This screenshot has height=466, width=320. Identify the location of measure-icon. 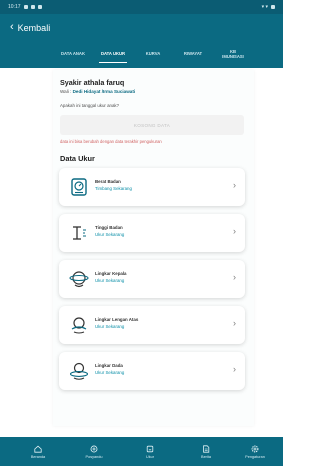
(150, 448).